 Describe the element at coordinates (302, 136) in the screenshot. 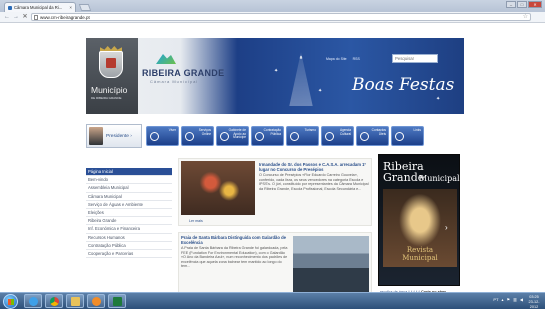

I see `nav-item-turismo: Turismo` at that location.